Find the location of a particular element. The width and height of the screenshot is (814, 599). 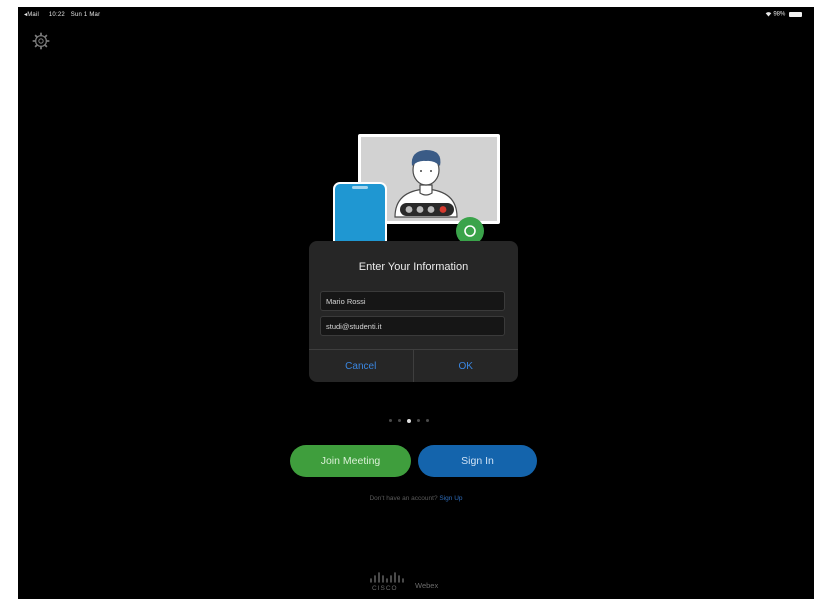

back-to-mail: ◂Mail is located at coordinates (31, 15).